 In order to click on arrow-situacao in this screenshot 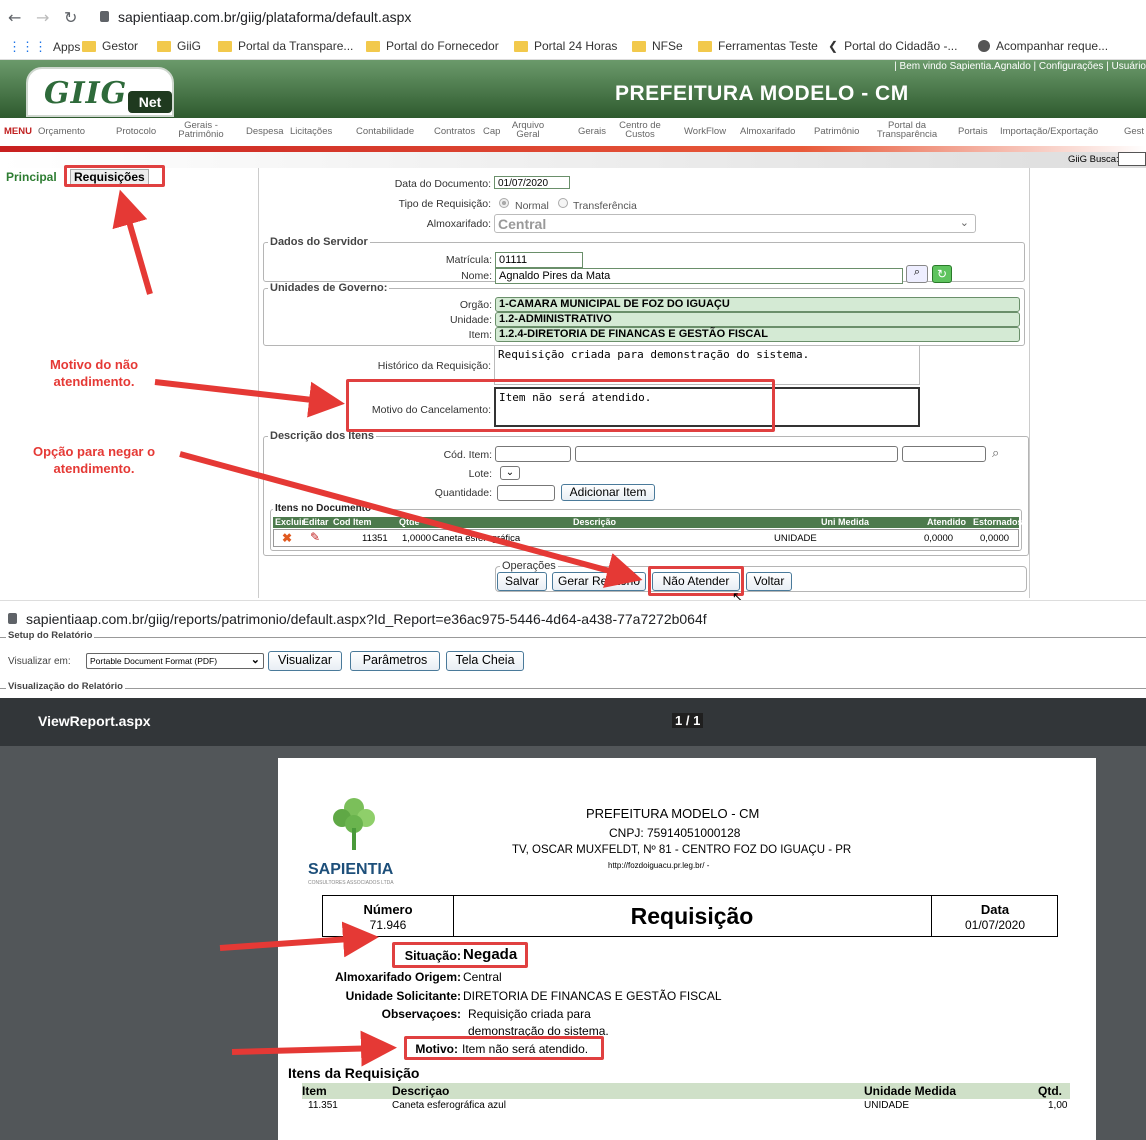, I will do `click(299, 939)`.